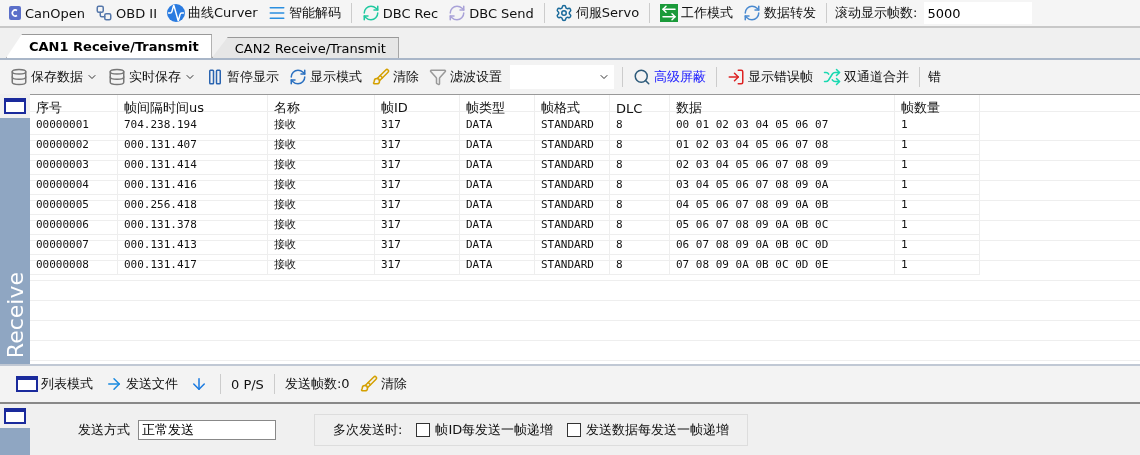 The height and width of the screenshot is (455, 1140). What do you see at coordinates (648, 429) in the screenshot?
I see `checkbox-option: 发送数据每发送一帧递增` at bounding box center [648, 429].